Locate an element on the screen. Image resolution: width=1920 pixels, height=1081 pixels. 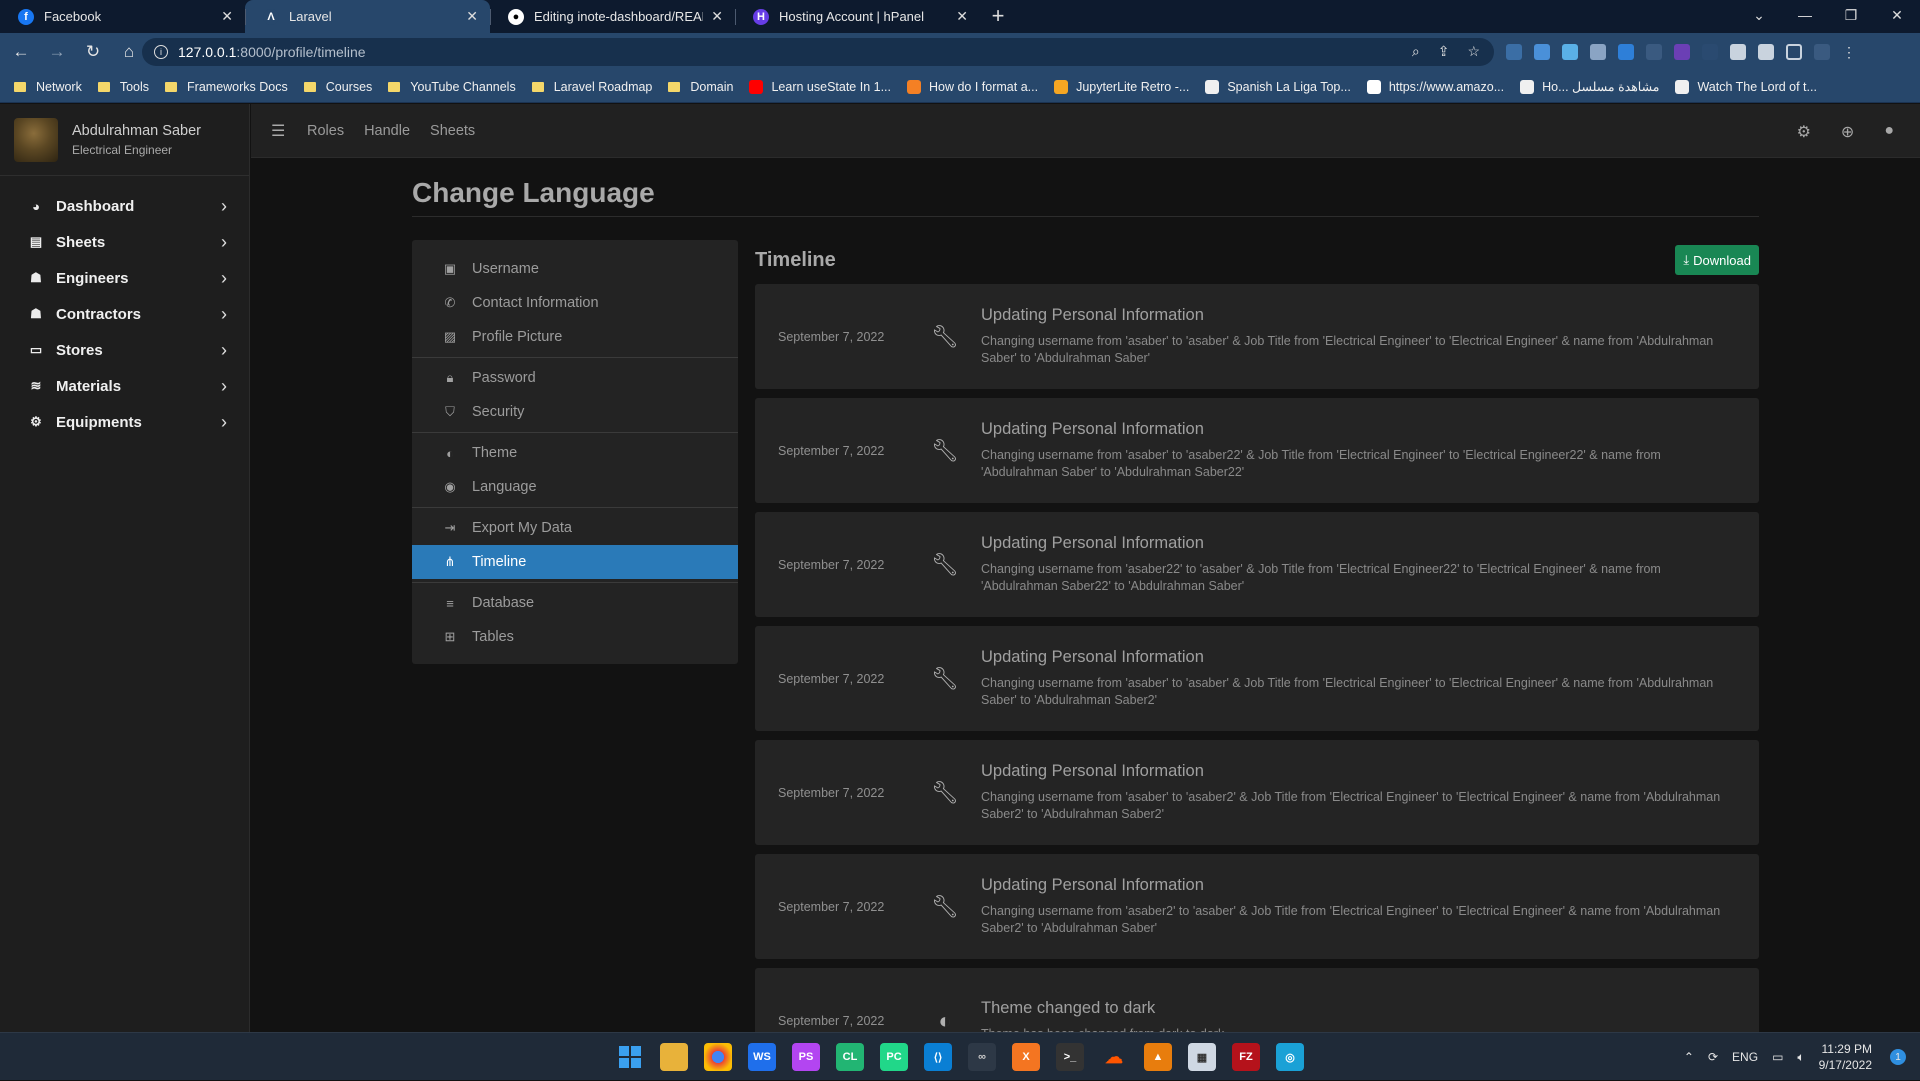
sidebar-item-dashboard: ◕ Dashboard › is located at coordinates (124, 206).